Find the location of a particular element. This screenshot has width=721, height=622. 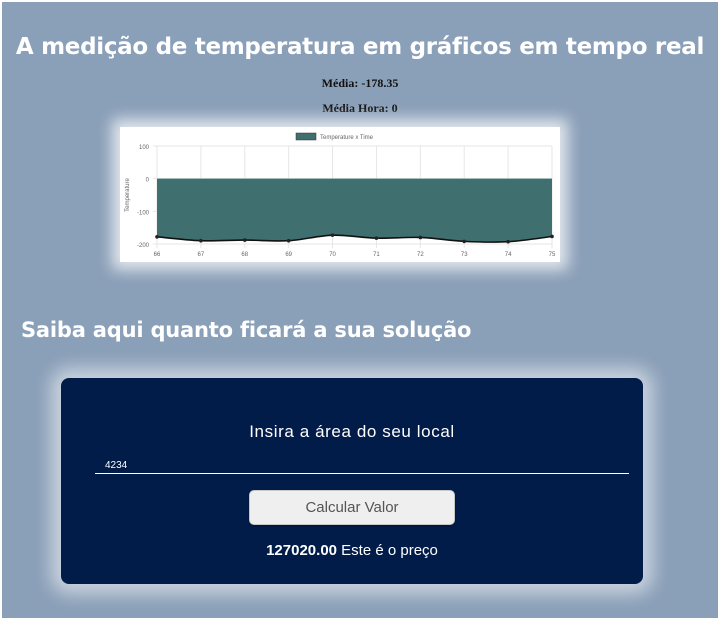

y-tick-label: -100 is located at coordinates (143, 213).